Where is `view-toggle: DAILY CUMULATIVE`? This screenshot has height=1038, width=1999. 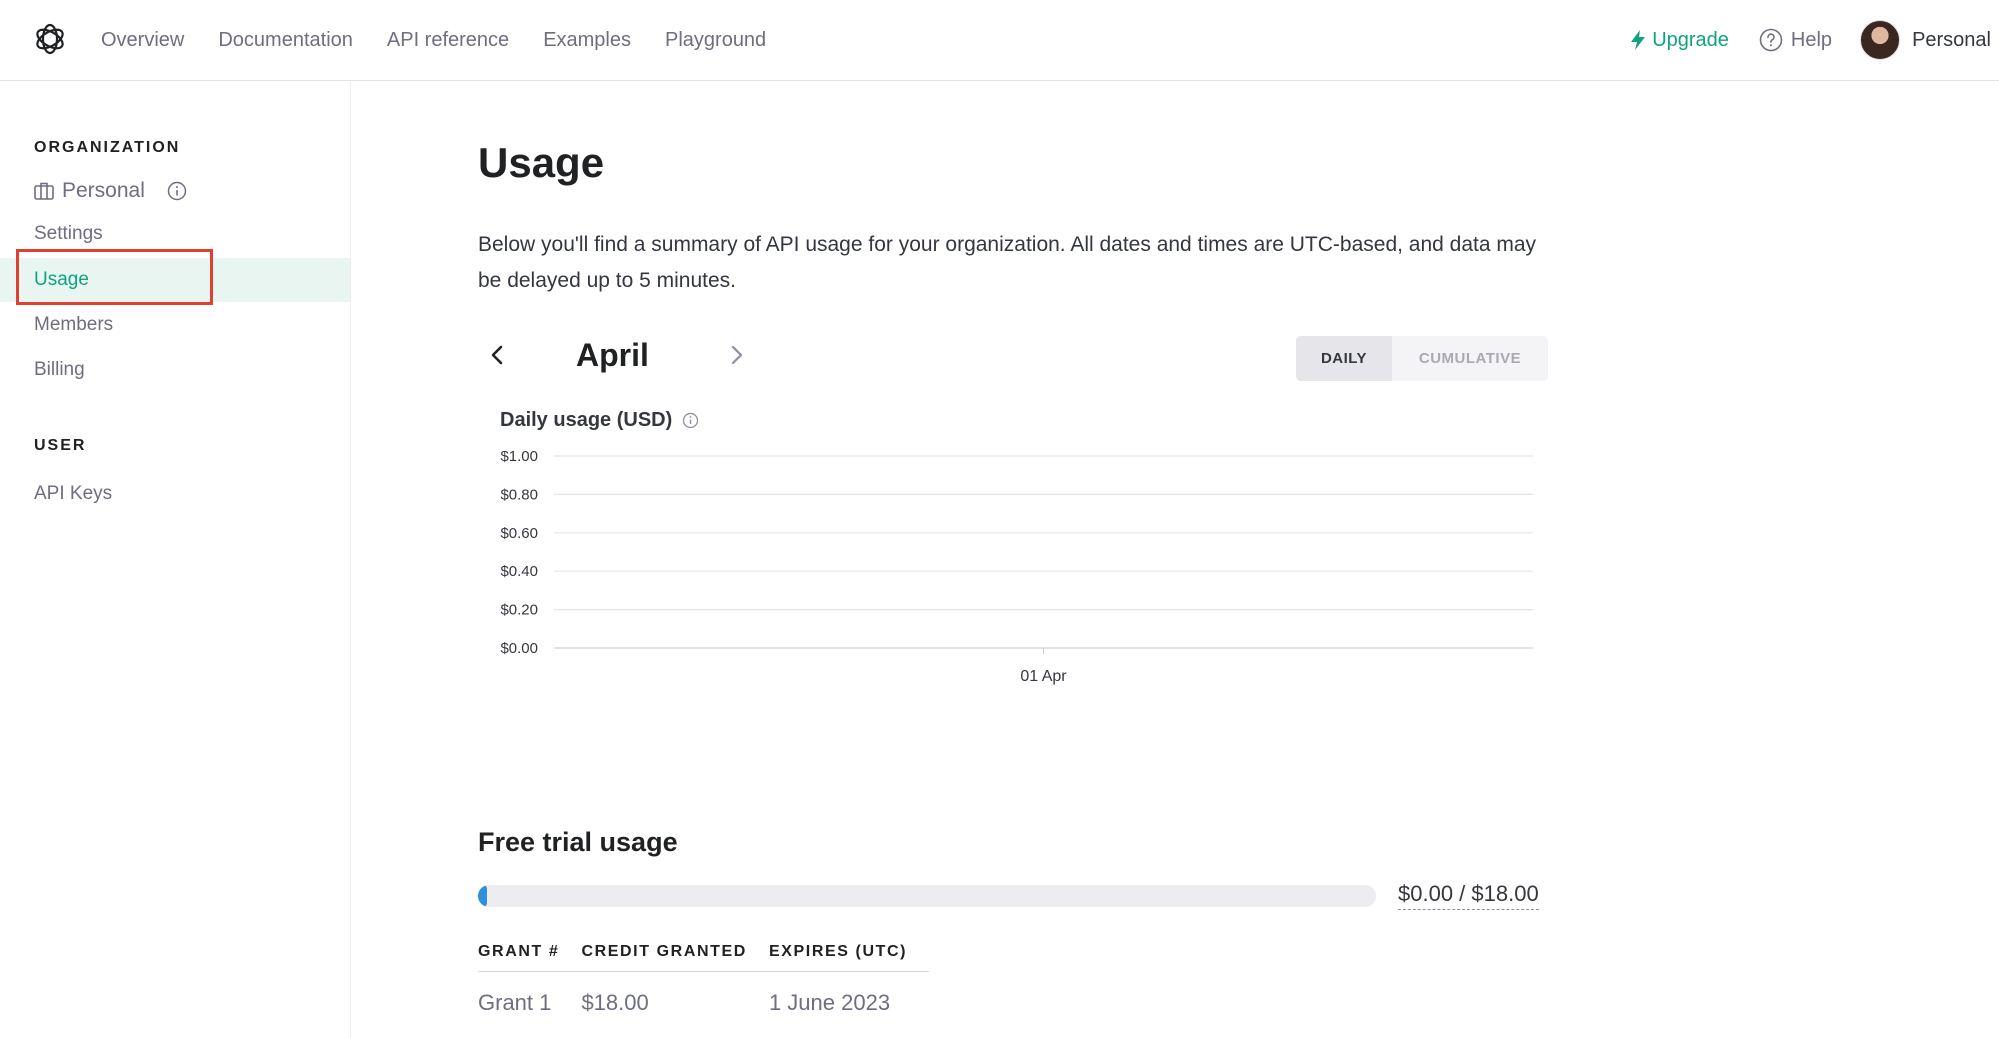 view-toggle: DAILY CUMULATIVE is located at coordinates (1422, 358).